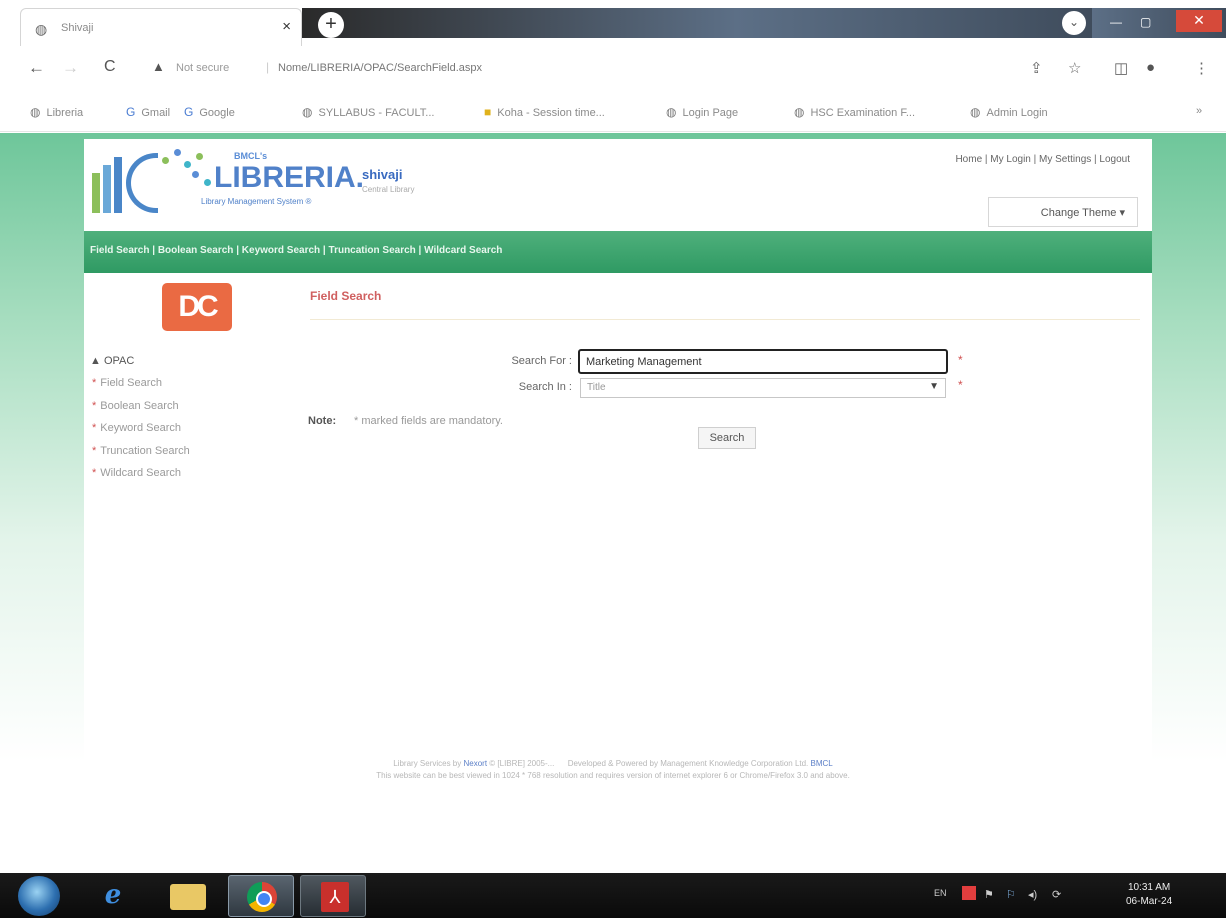 This screenshot has height=918, width=1226. What do you see at coordinates (613, 895) in the screenshot?
I see `taskbar: e ⅄ EN ⚑ ⚐ ◂) ⟳ 10:31 AM 06-Mar-24` at bounding box center [613, 895].